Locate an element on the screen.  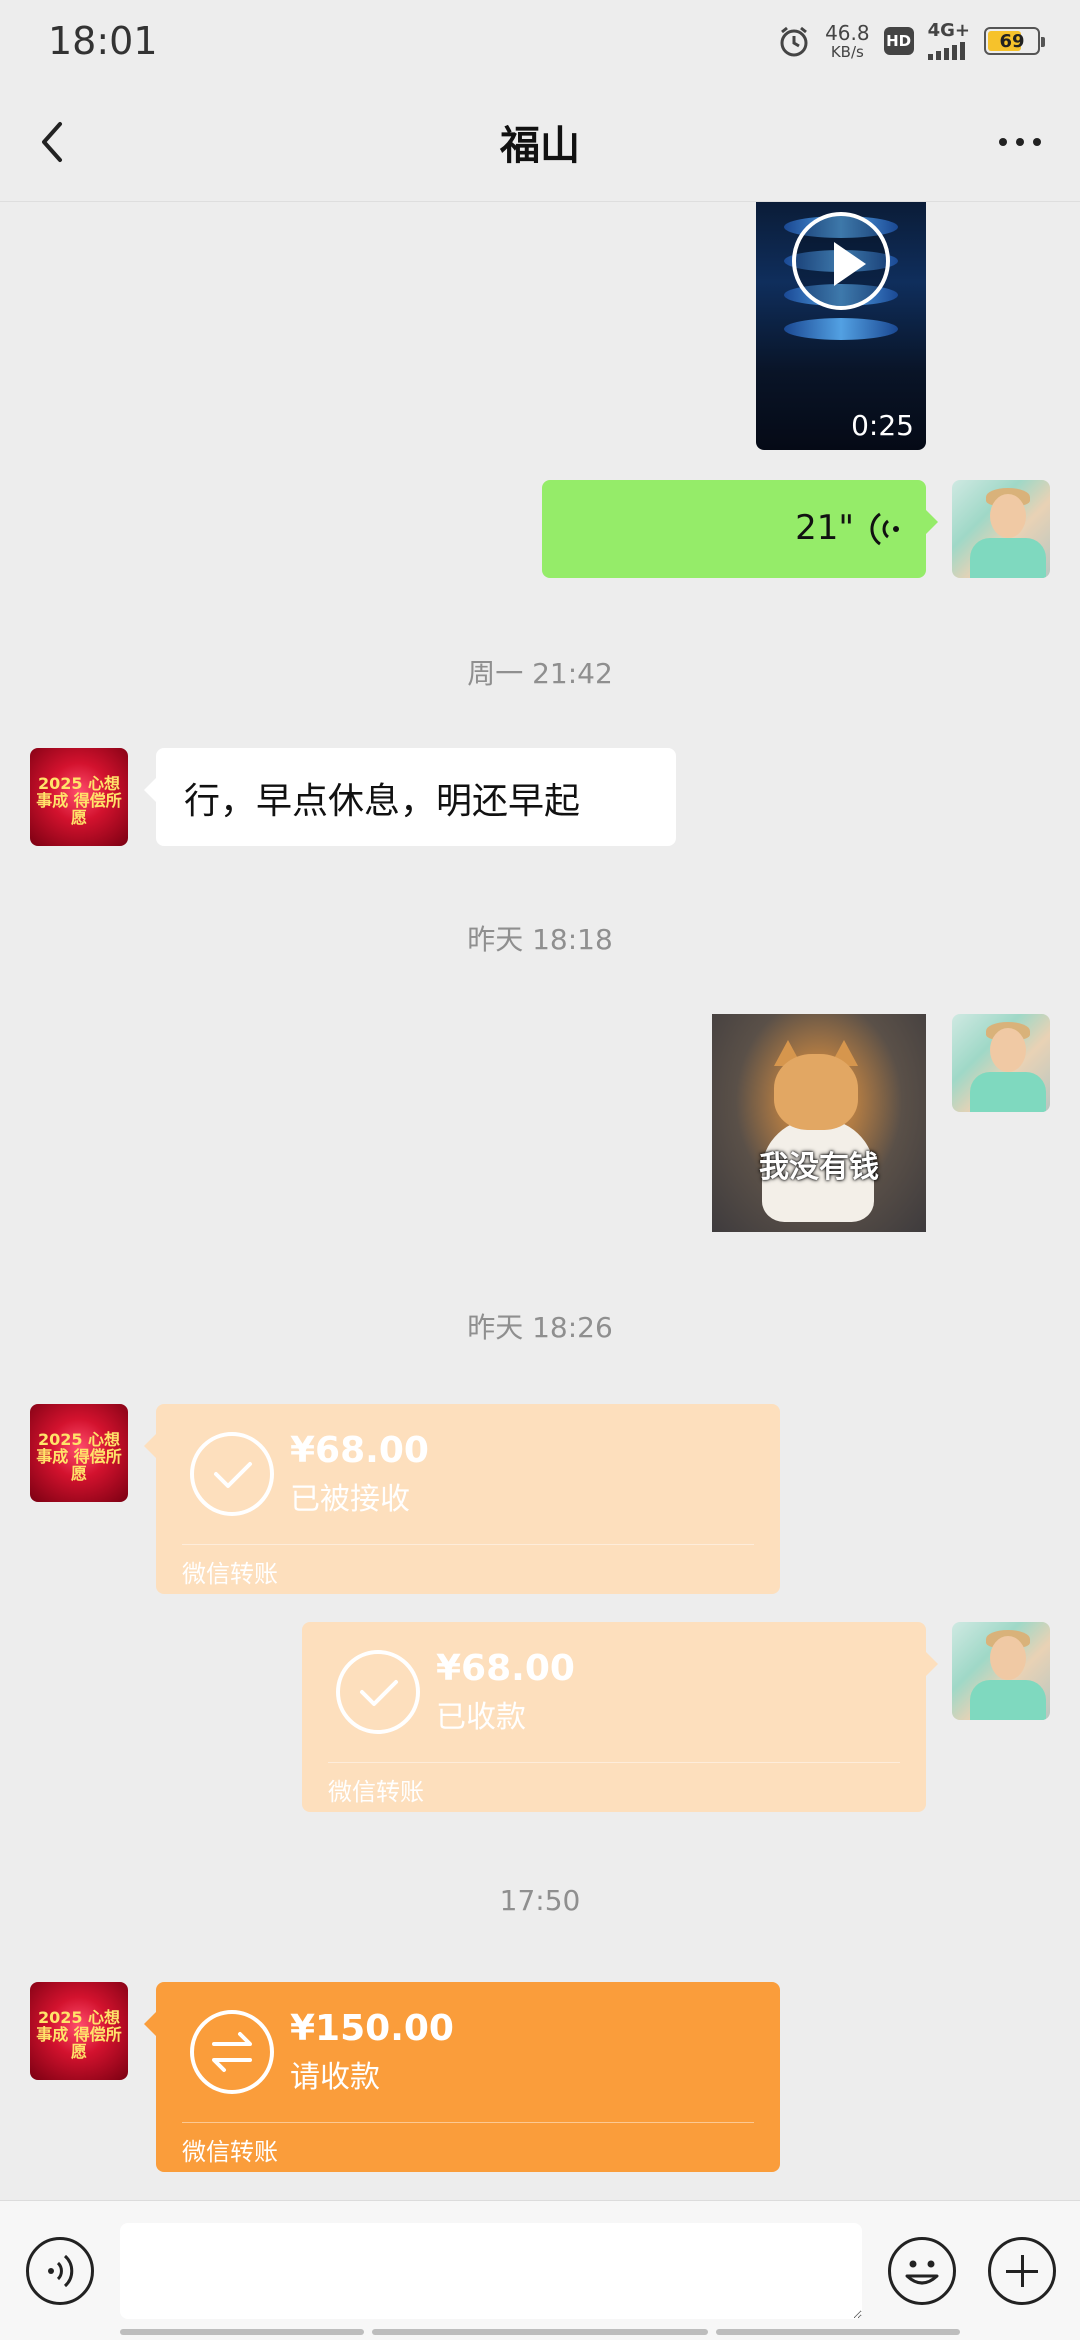
back-button is located at coordinates (54, 142).